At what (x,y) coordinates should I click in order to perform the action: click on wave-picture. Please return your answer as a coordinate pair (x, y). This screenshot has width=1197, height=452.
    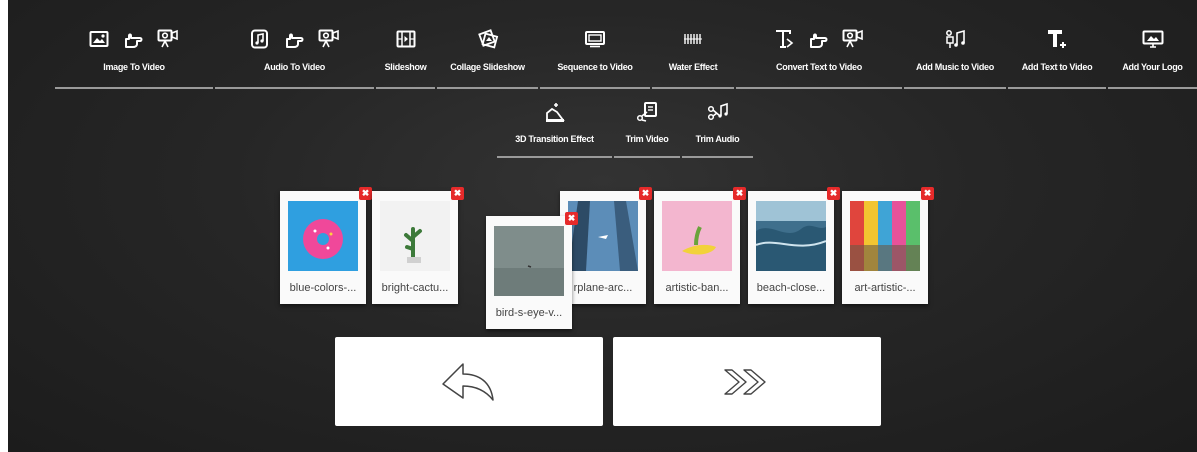
    Looking at the image, I should click on (791, 236).